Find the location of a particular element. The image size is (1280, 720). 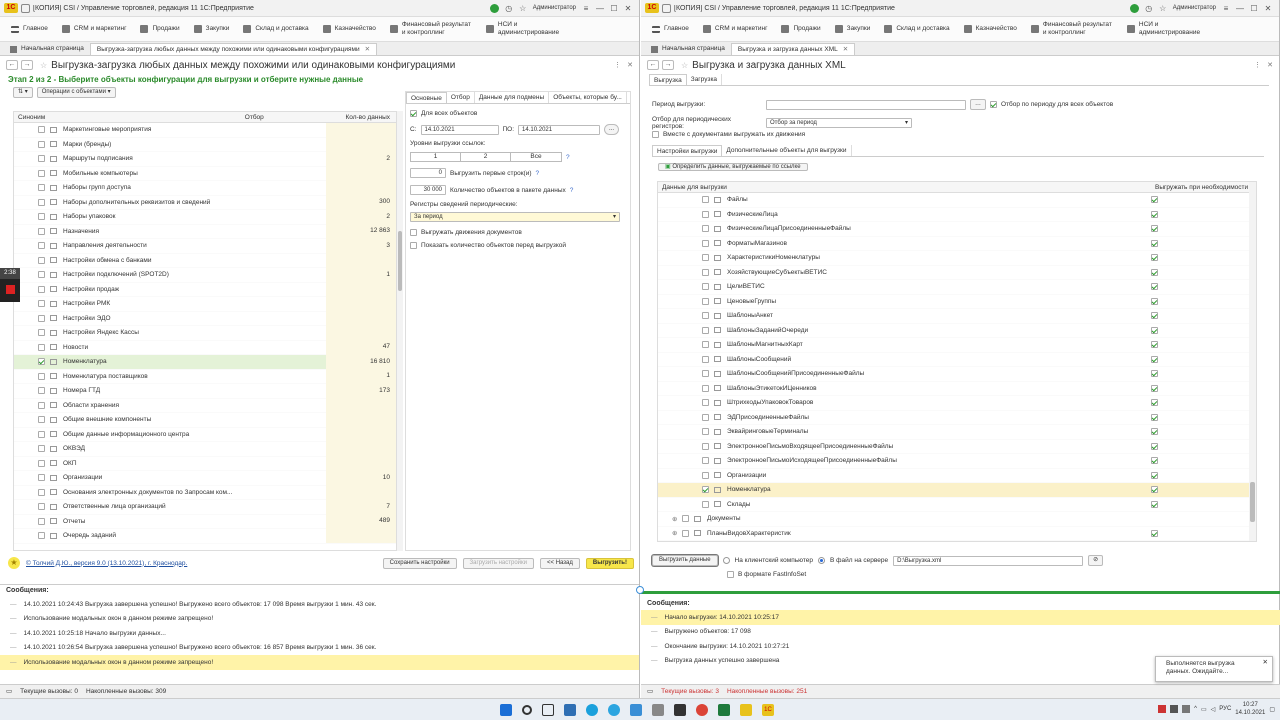

list-item: Настройки продаж is located at coordinates (205, 289).